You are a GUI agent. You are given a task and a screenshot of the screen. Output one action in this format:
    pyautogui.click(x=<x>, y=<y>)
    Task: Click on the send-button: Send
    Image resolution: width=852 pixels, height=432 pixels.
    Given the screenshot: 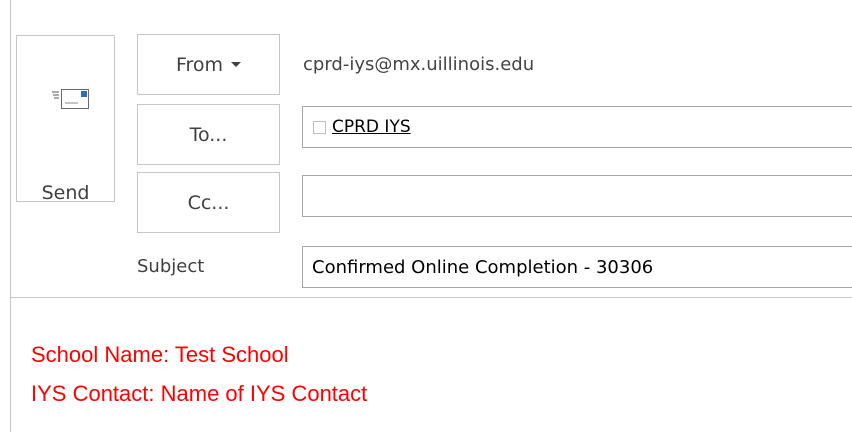 What is the action you would take?
    pyautogui.click(x=65, y=119)
    